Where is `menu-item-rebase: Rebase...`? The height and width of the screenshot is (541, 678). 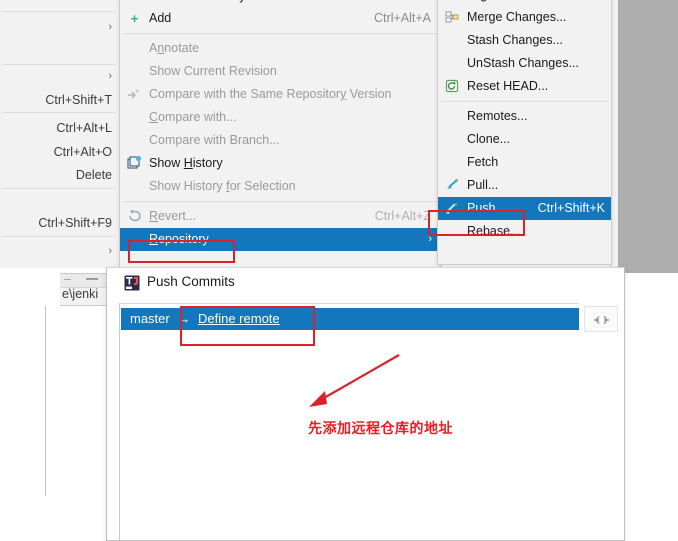
menu-item-rebase: Rebase... is located at coordinates (524, 231).